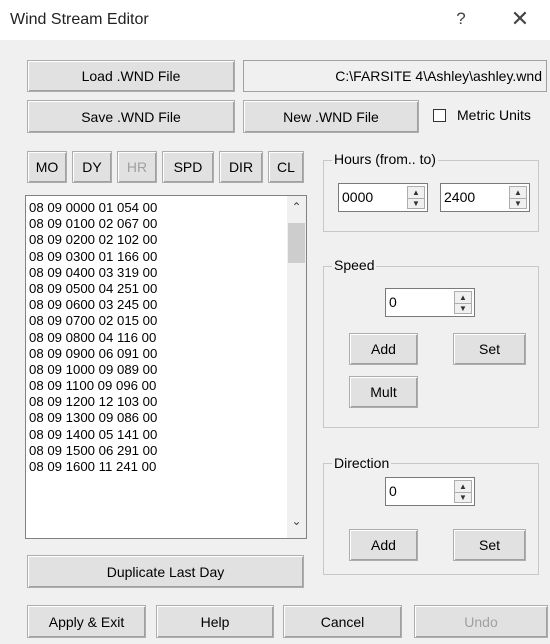 This screenshot has height=644, width=550. Describe the element at coordinates (383, 197) in the screenshot. I see `hours-from-spinner: 0000 ▲ ▼` at that location.